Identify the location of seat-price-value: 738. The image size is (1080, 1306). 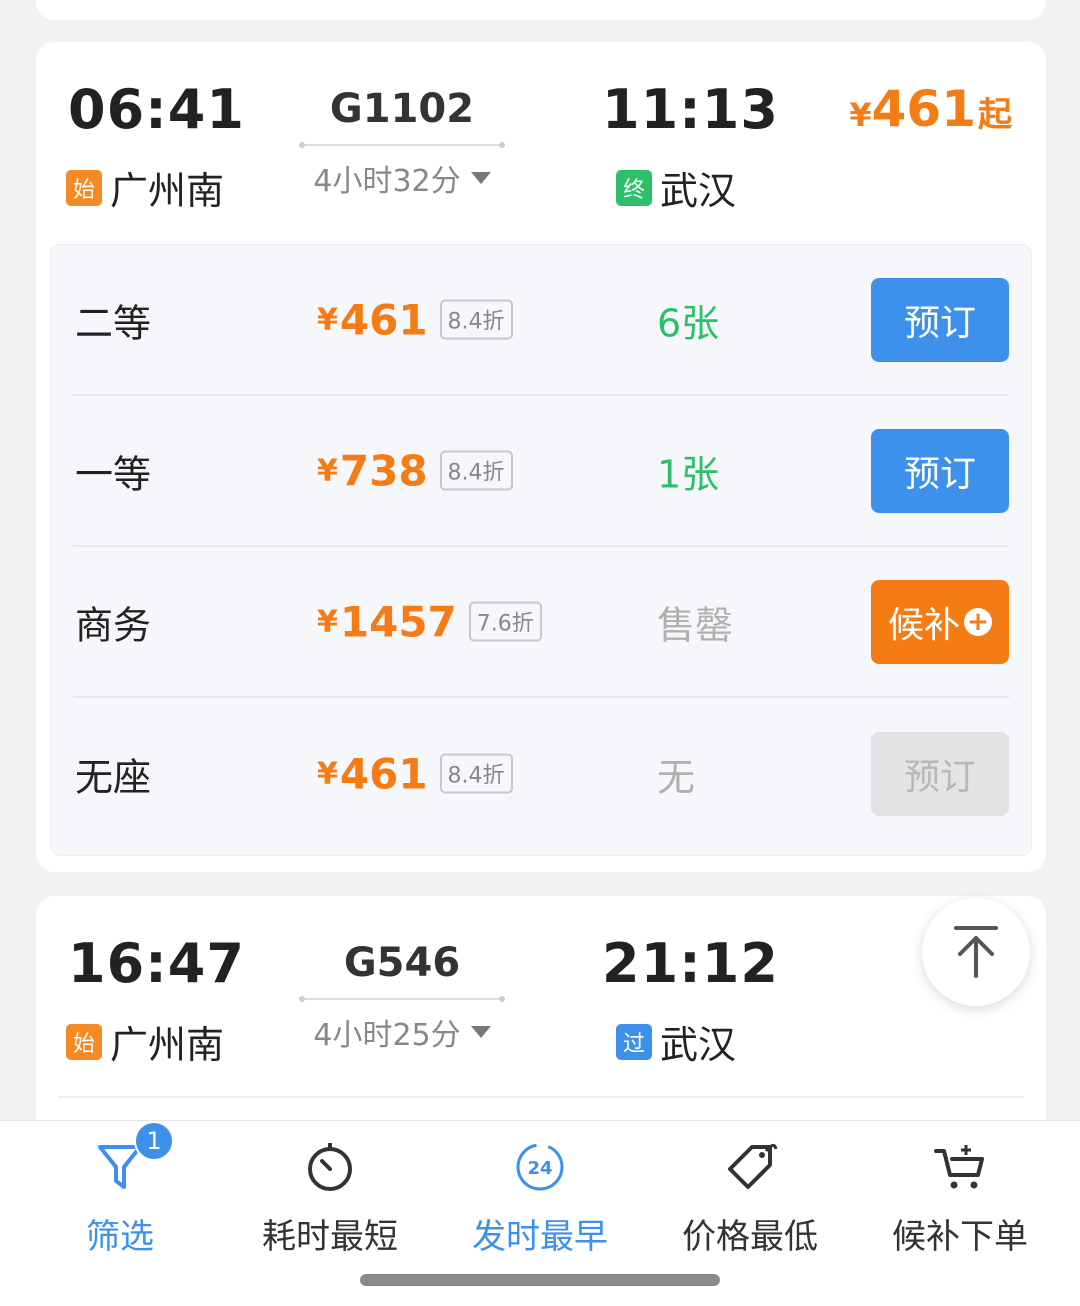
(383, 470).